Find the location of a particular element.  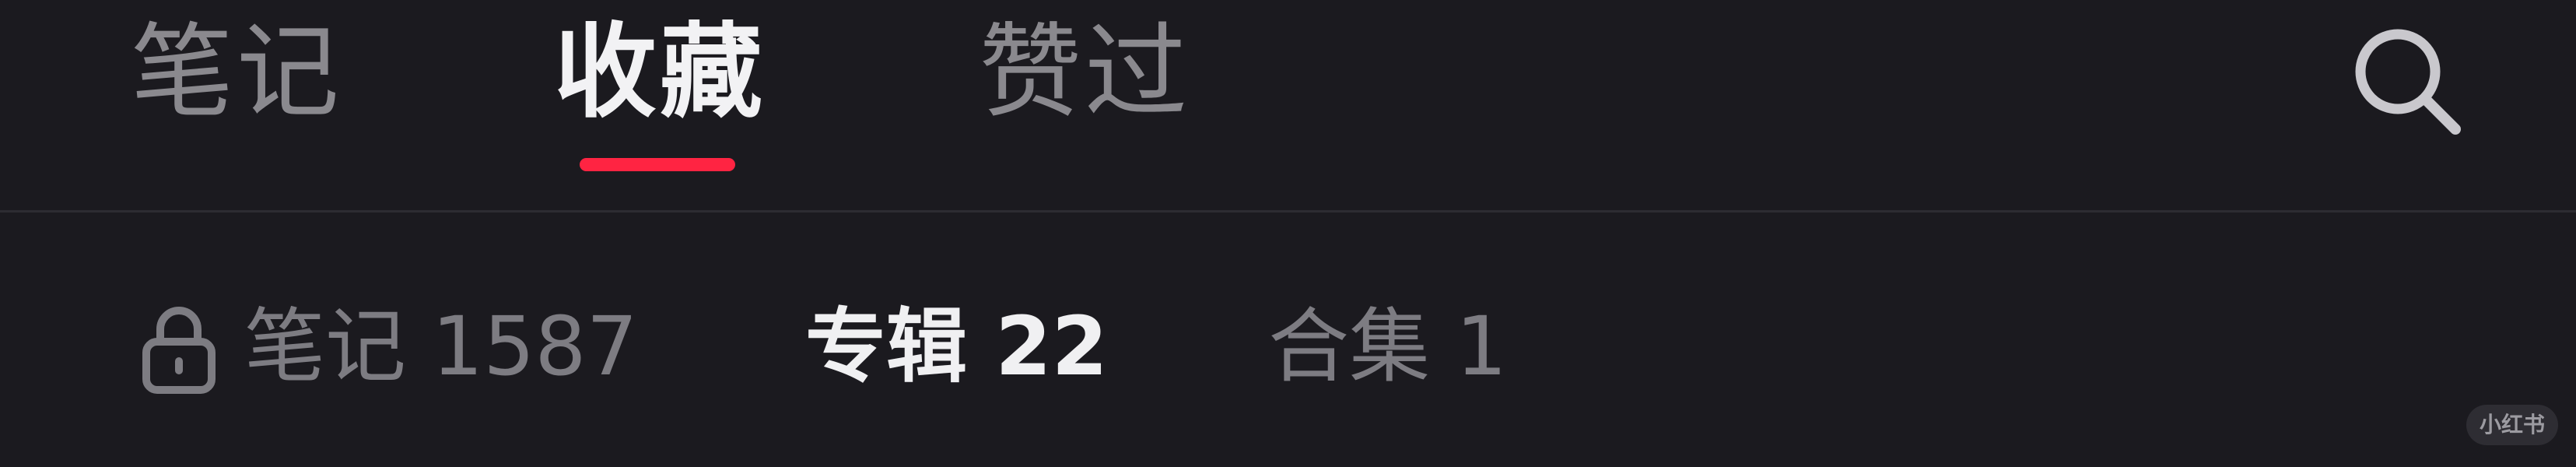

subtab-collections: 合集 1 is located at coordinates (1388, 346).